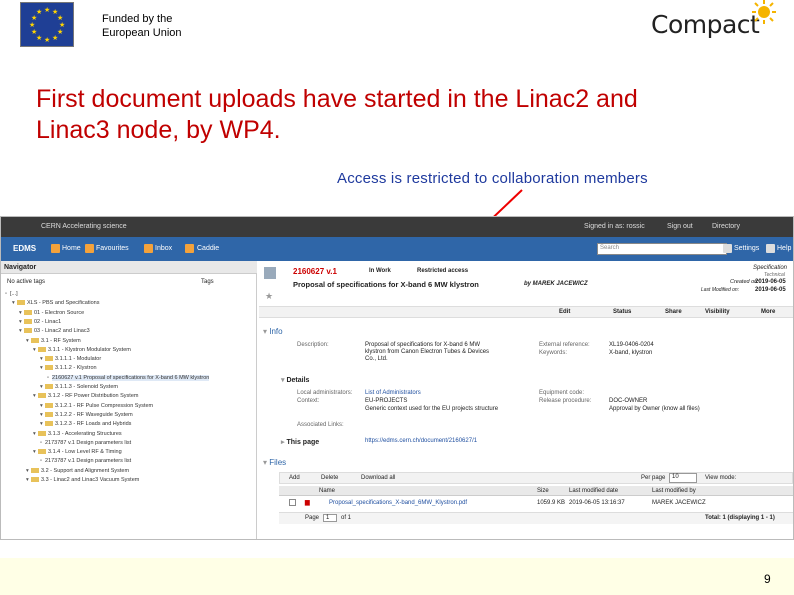  I want to click on tree-folder-item: ▾ 3.1.1.2 - Klystron, so click(68, 369).